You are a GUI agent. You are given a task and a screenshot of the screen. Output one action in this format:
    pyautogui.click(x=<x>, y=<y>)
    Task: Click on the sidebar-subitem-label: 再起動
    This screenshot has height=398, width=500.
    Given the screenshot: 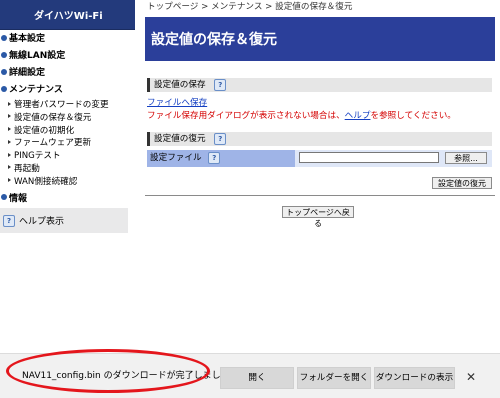 What is the action you would take?
    pyautogui.click(x=27, y=168)
    